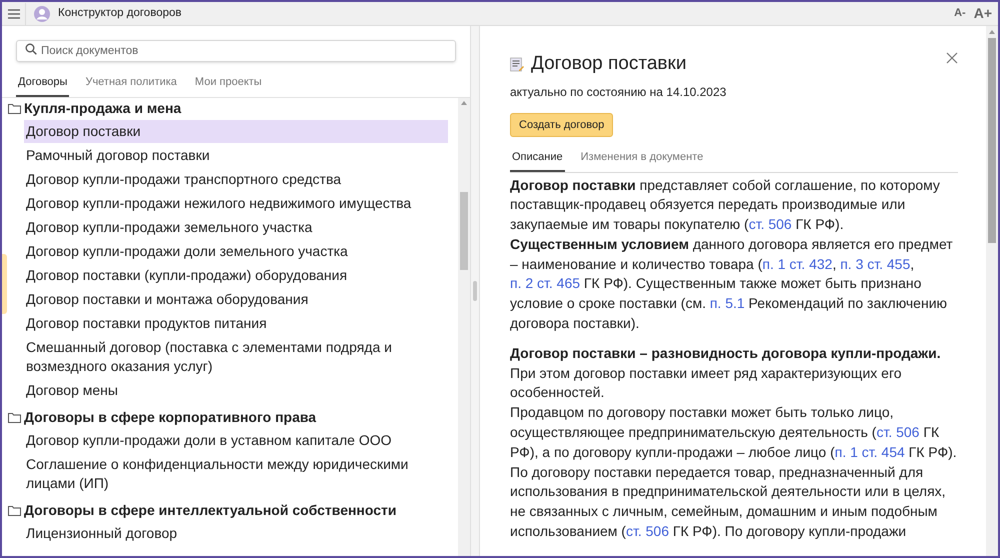 The width and height of the screenshot is (1000, 558). I want to click on side-tab, so click(4, 284).